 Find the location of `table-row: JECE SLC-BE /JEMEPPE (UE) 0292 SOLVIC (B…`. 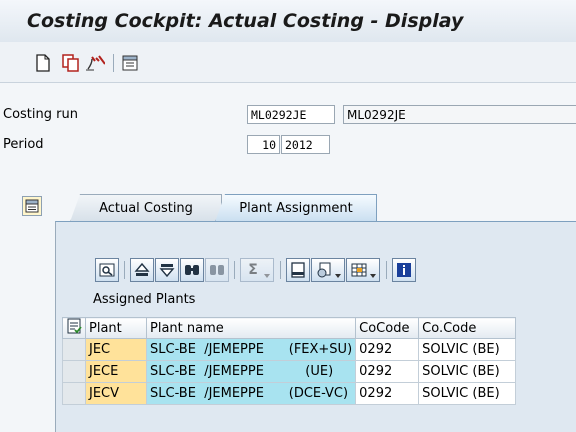

table-row: JECE SLC-BE /JEMEPPE (UE) 0292 SOLVIC (B… is located at coordinates (289, 371).